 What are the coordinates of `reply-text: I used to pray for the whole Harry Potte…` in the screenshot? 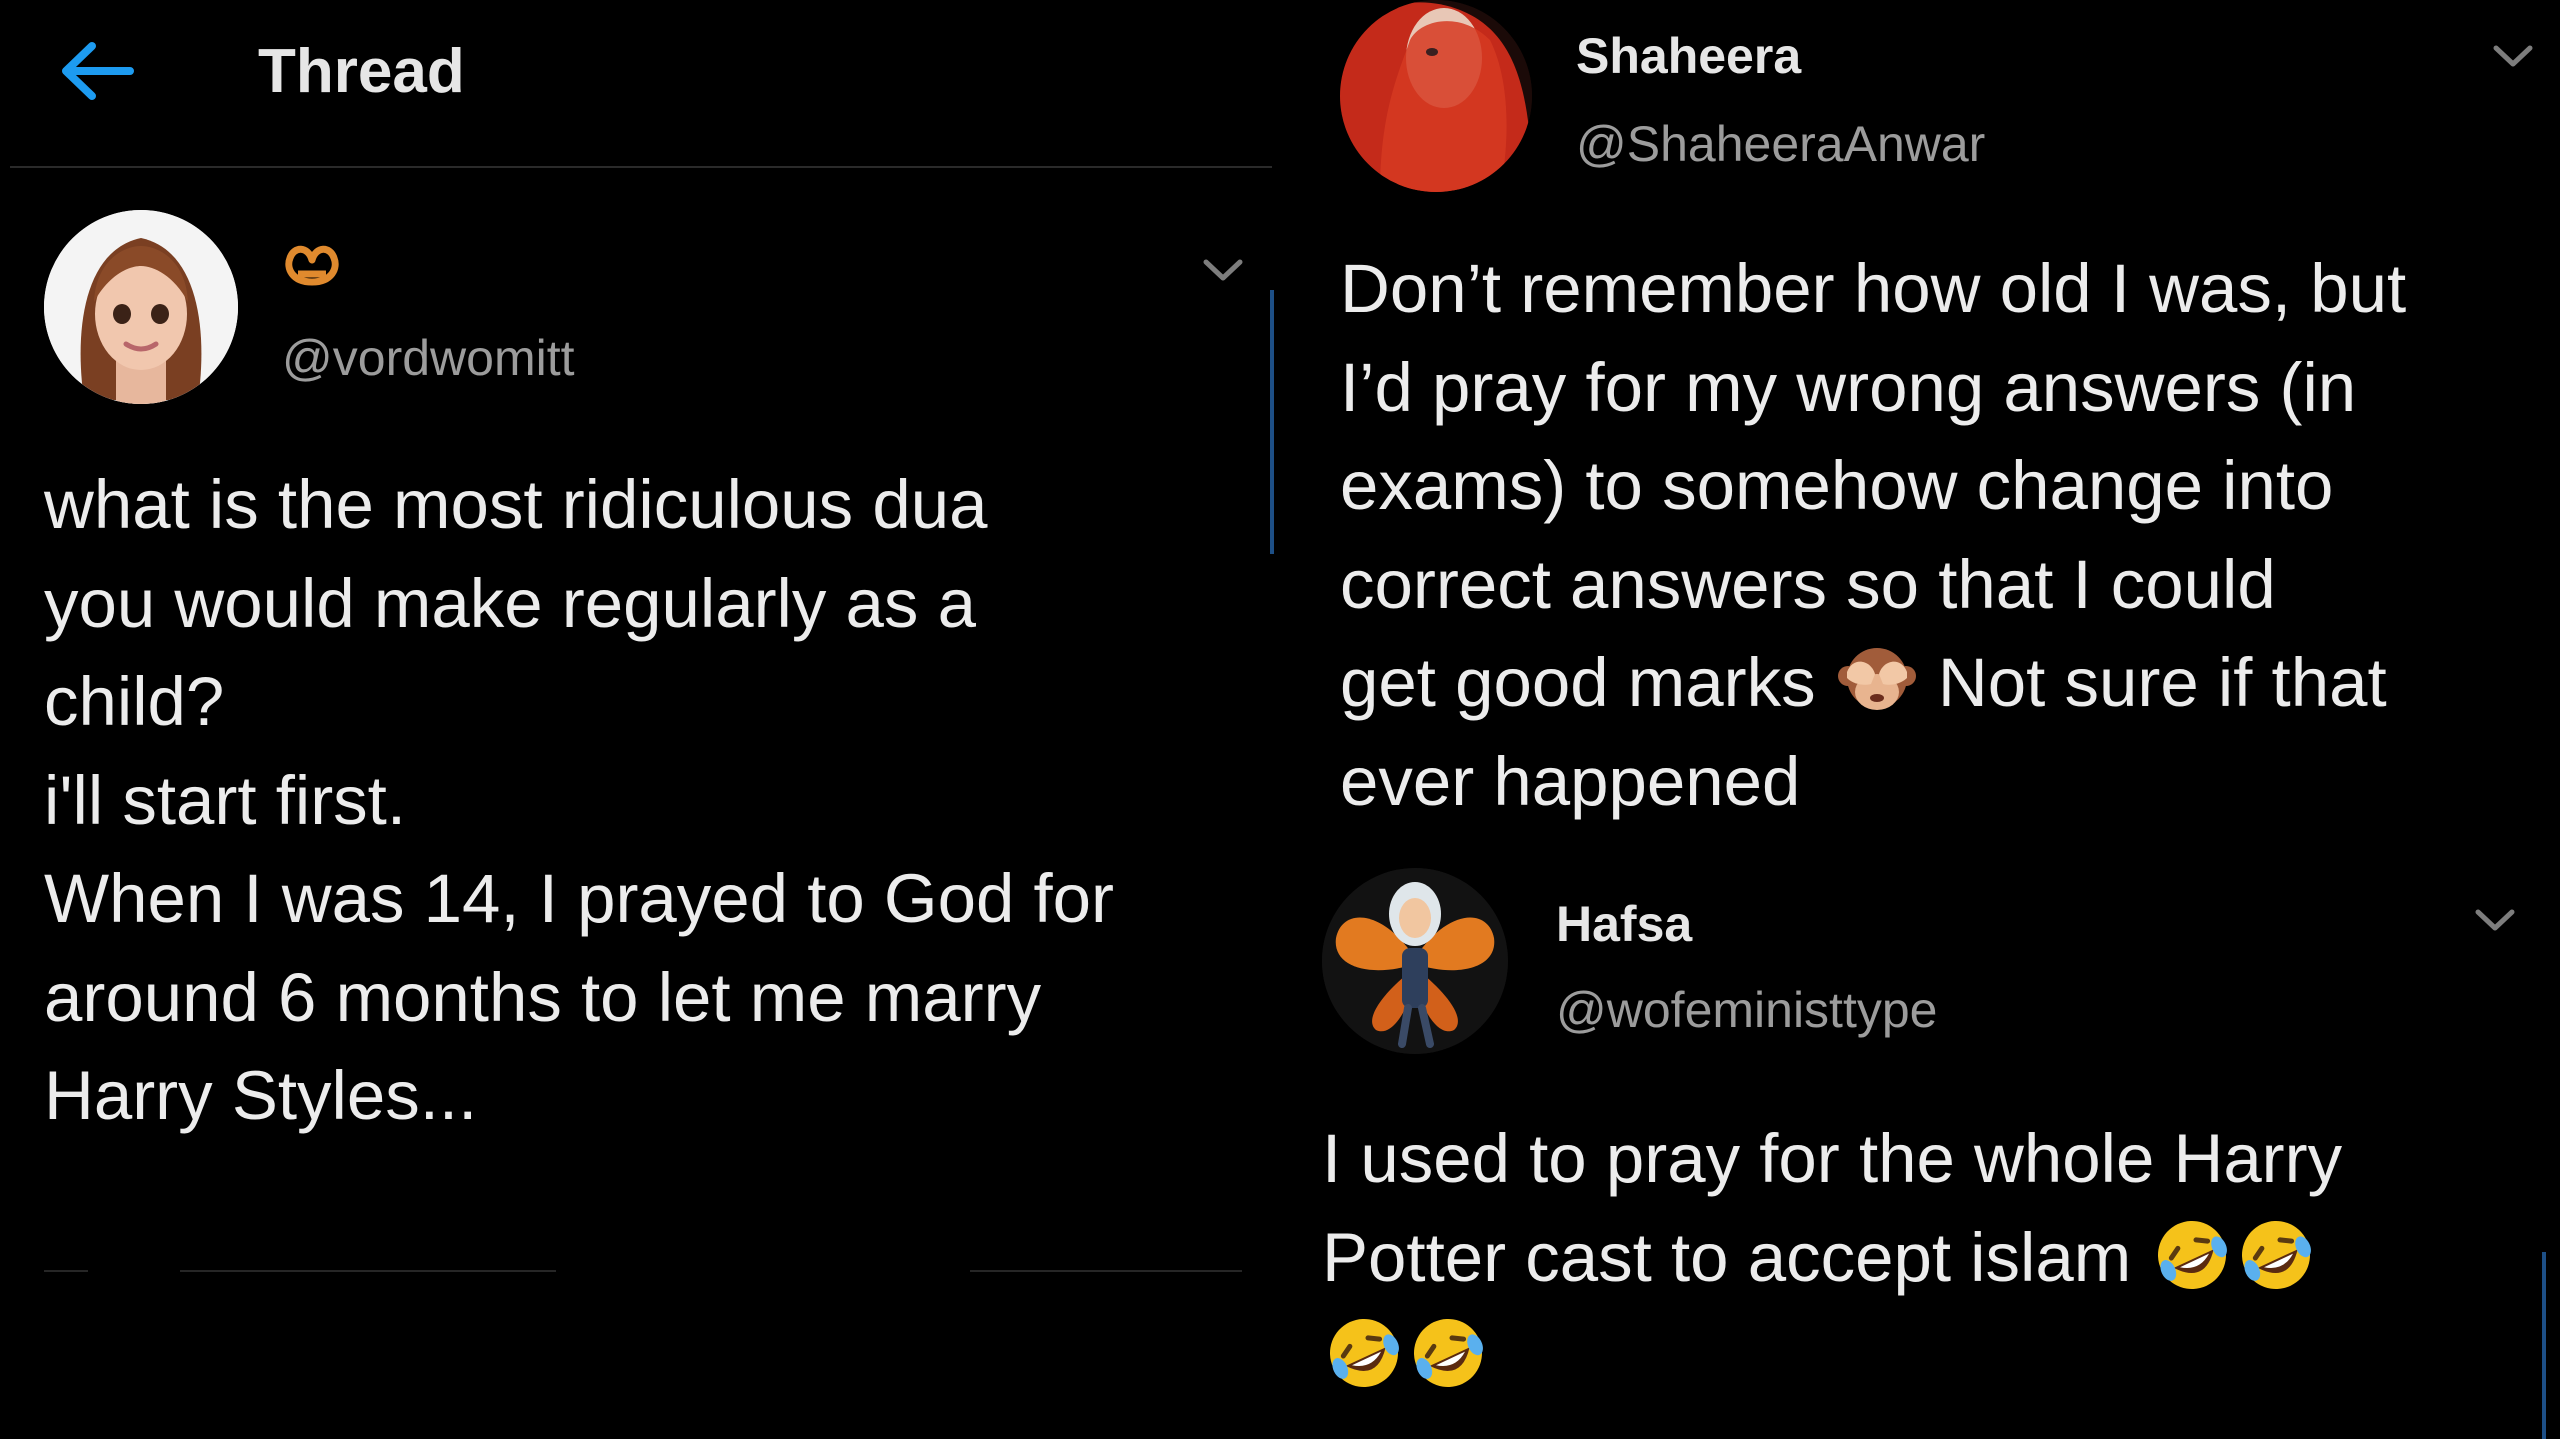 It's located at (1932, 1258).